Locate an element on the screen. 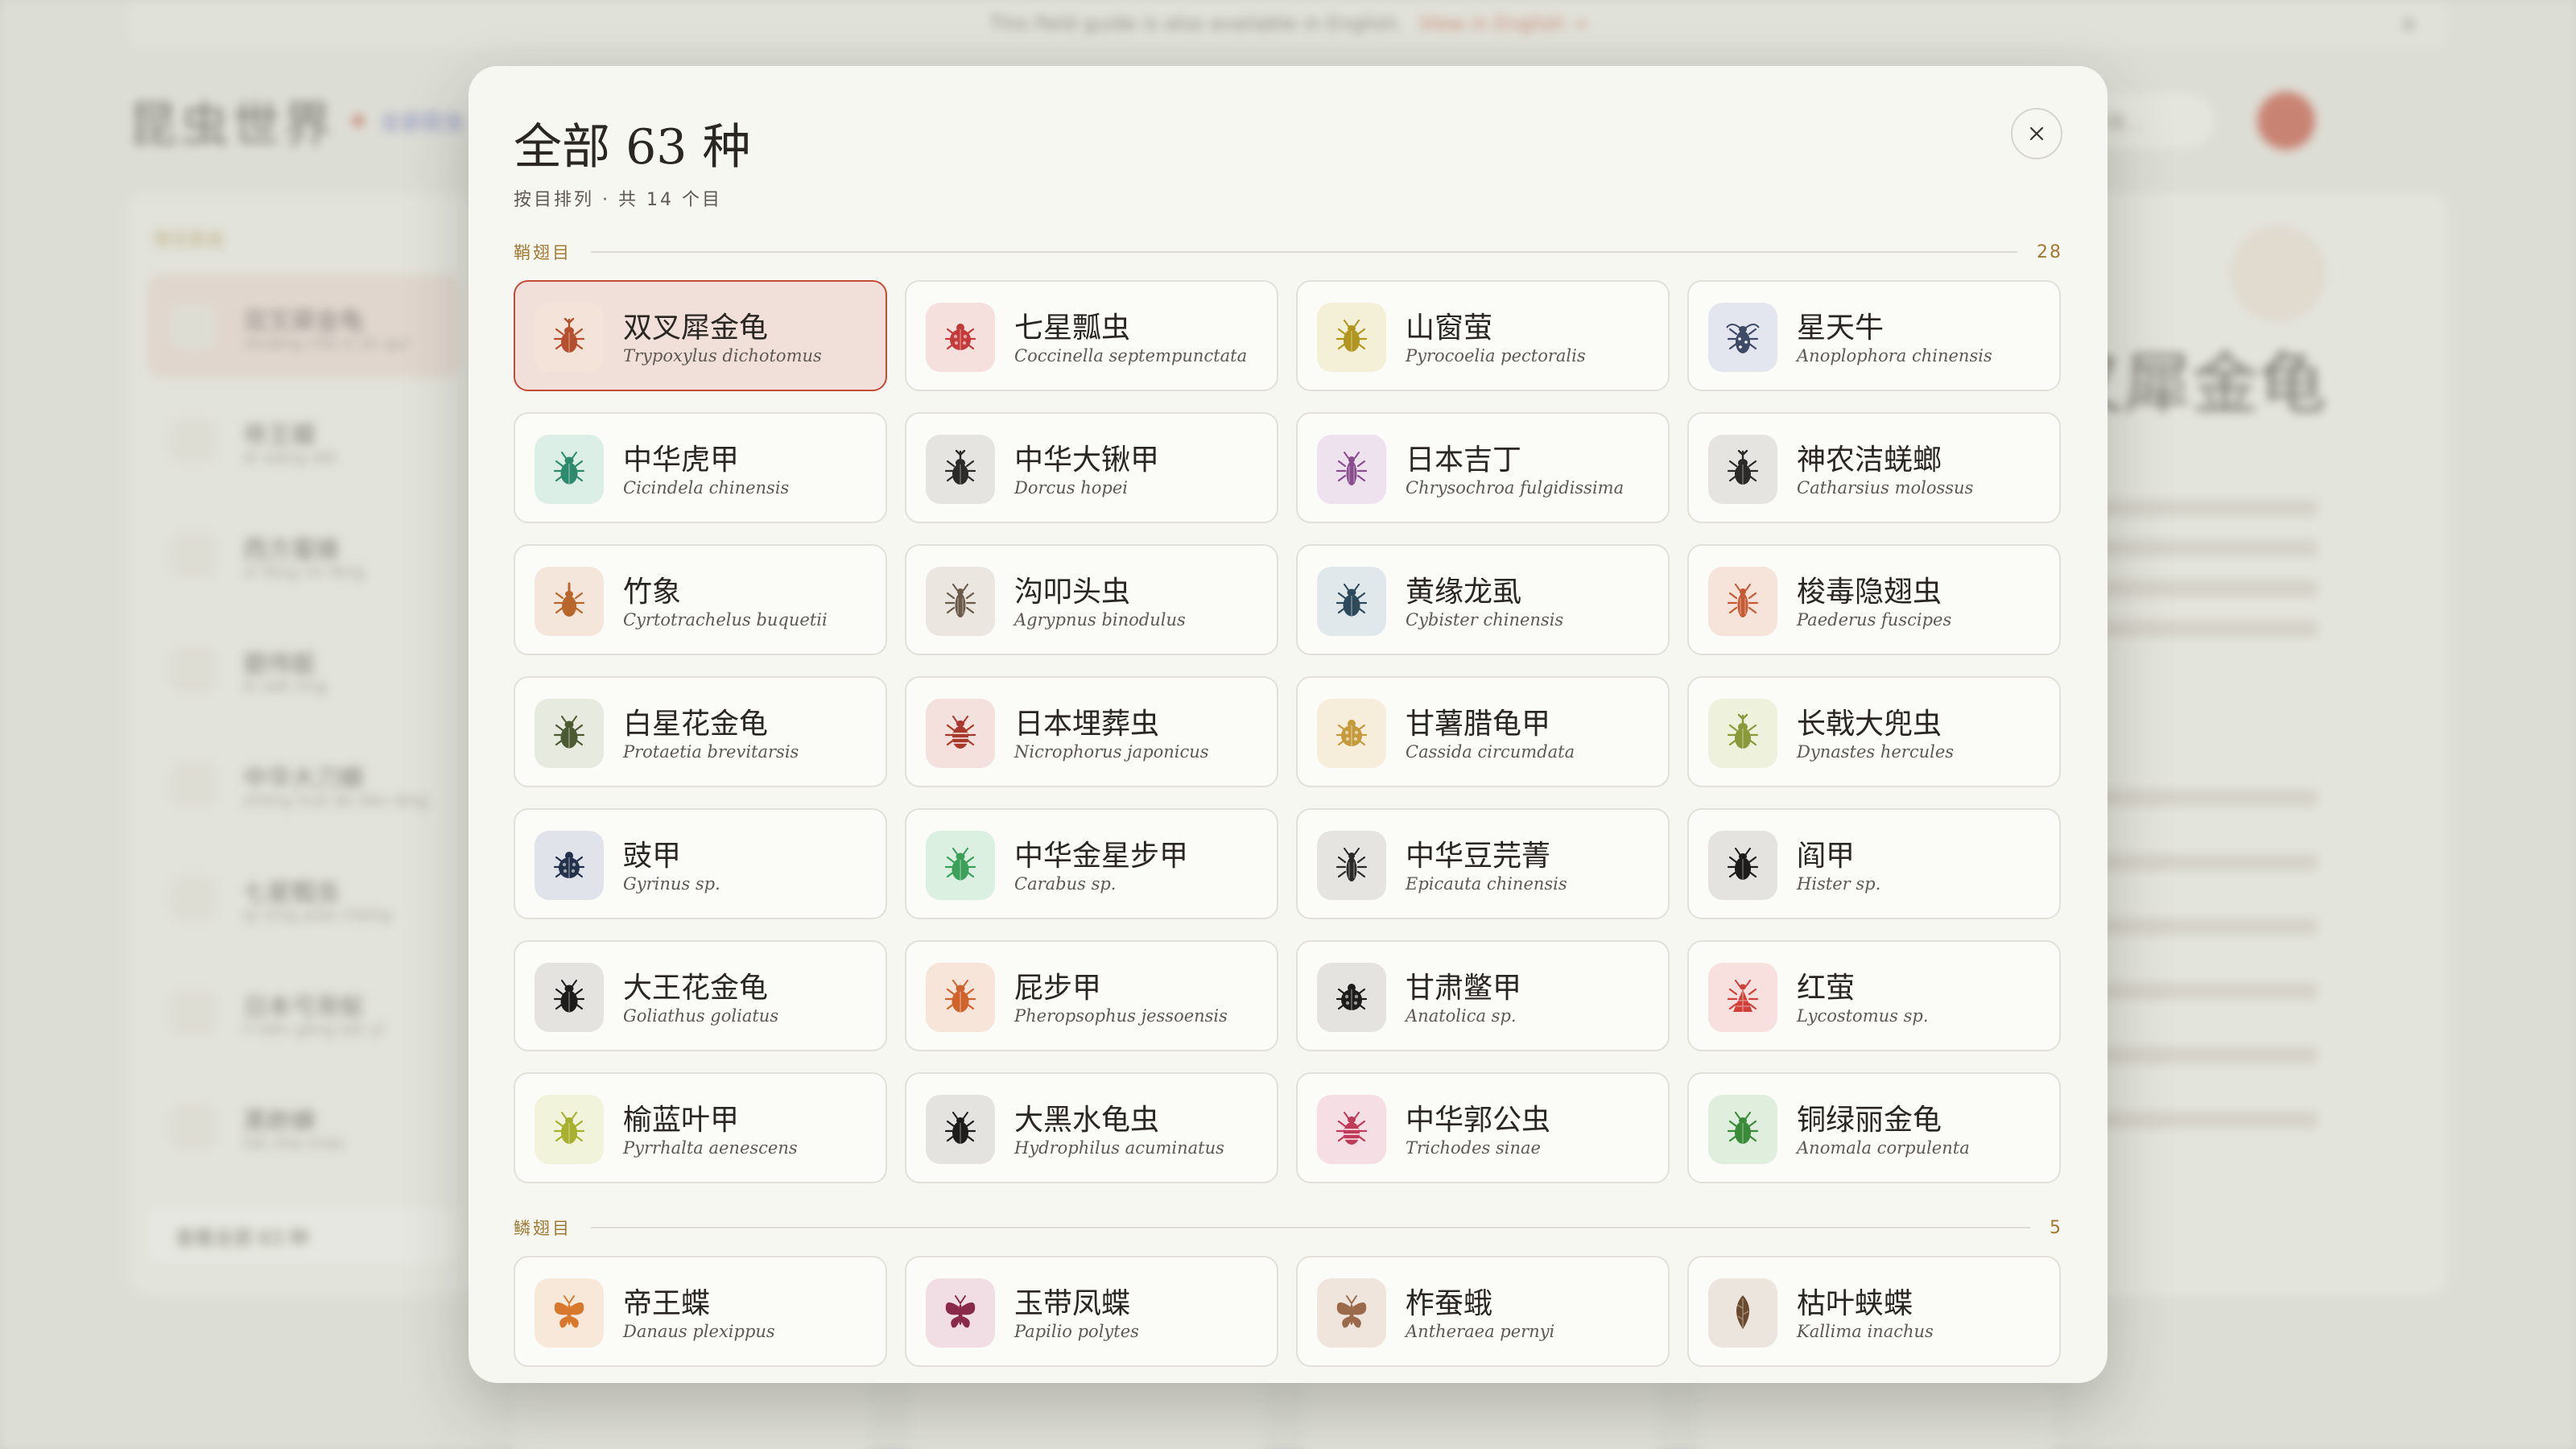 Image resolution: width=2576 pixels, height=1449 pixels. species-latin-name: Goliathus goliatus is located at coordinates (701, 1016).